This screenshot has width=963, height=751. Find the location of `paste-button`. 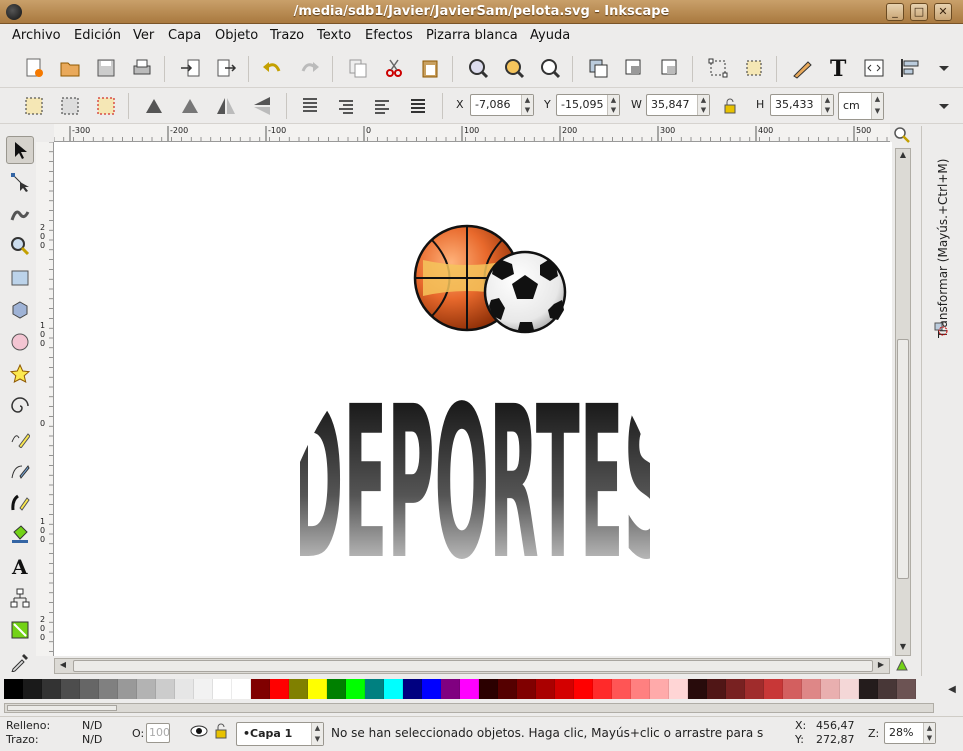

paste-button is located at coordinates (430, 68).